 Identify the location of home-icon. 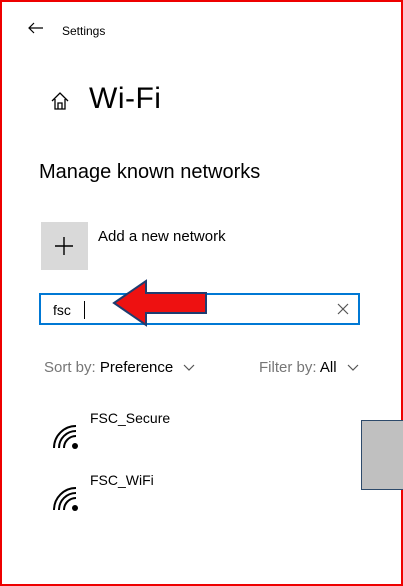
(60, 101).